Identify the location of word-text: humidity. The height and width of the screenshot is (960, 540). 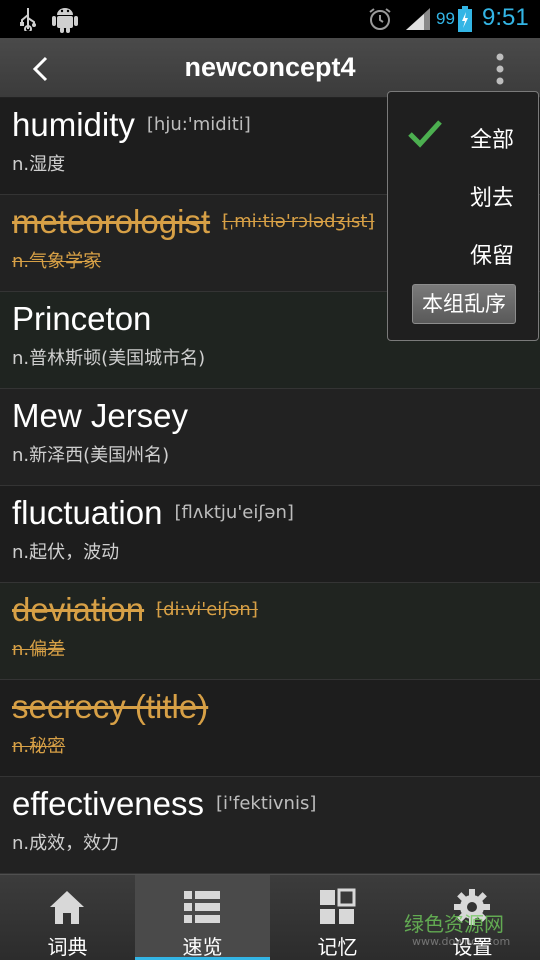
(73, 124).